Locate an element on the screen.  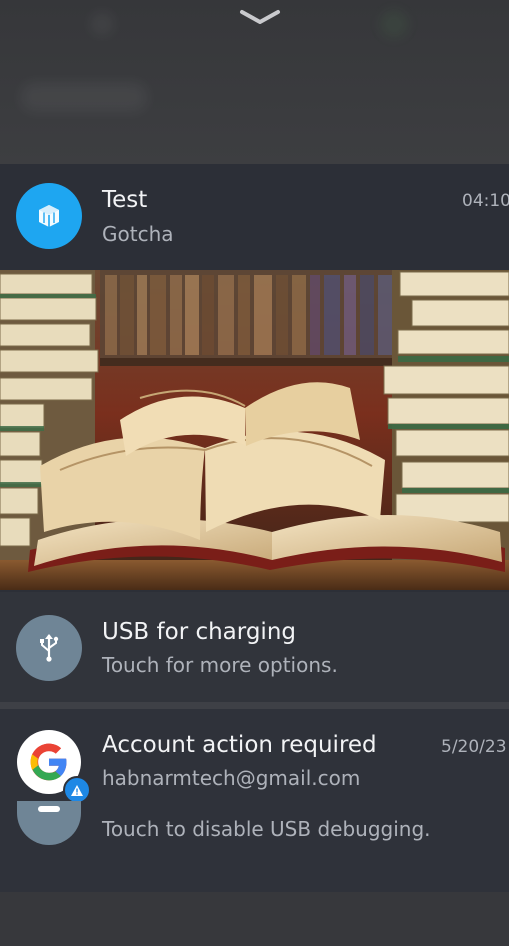
notification-text: Touch for more options. is located at coordinates (220, 665).